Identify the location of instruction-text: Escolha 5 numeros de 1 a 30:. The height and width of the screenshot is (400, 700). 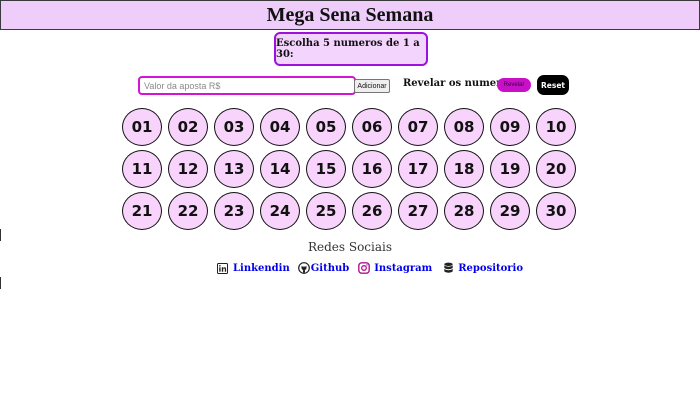
(348, 49).